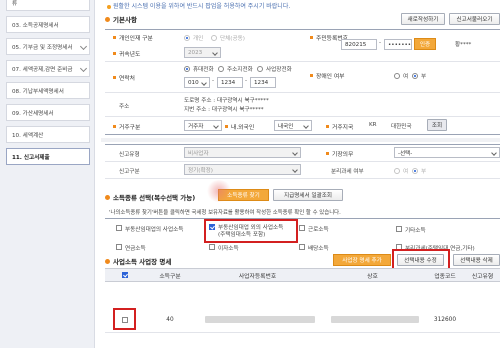  Describe the element at coordinates (221, 69) in the screenshot. I see `phone-home-radio` at that location.